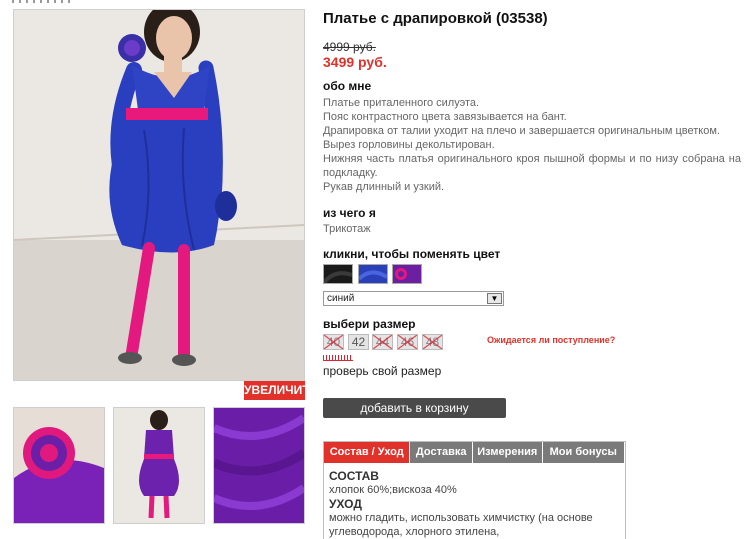  What do you see at coordinates (382, 342) in the screenshot?
I see `size-option-44: 44` at bounding box center [382, 342].